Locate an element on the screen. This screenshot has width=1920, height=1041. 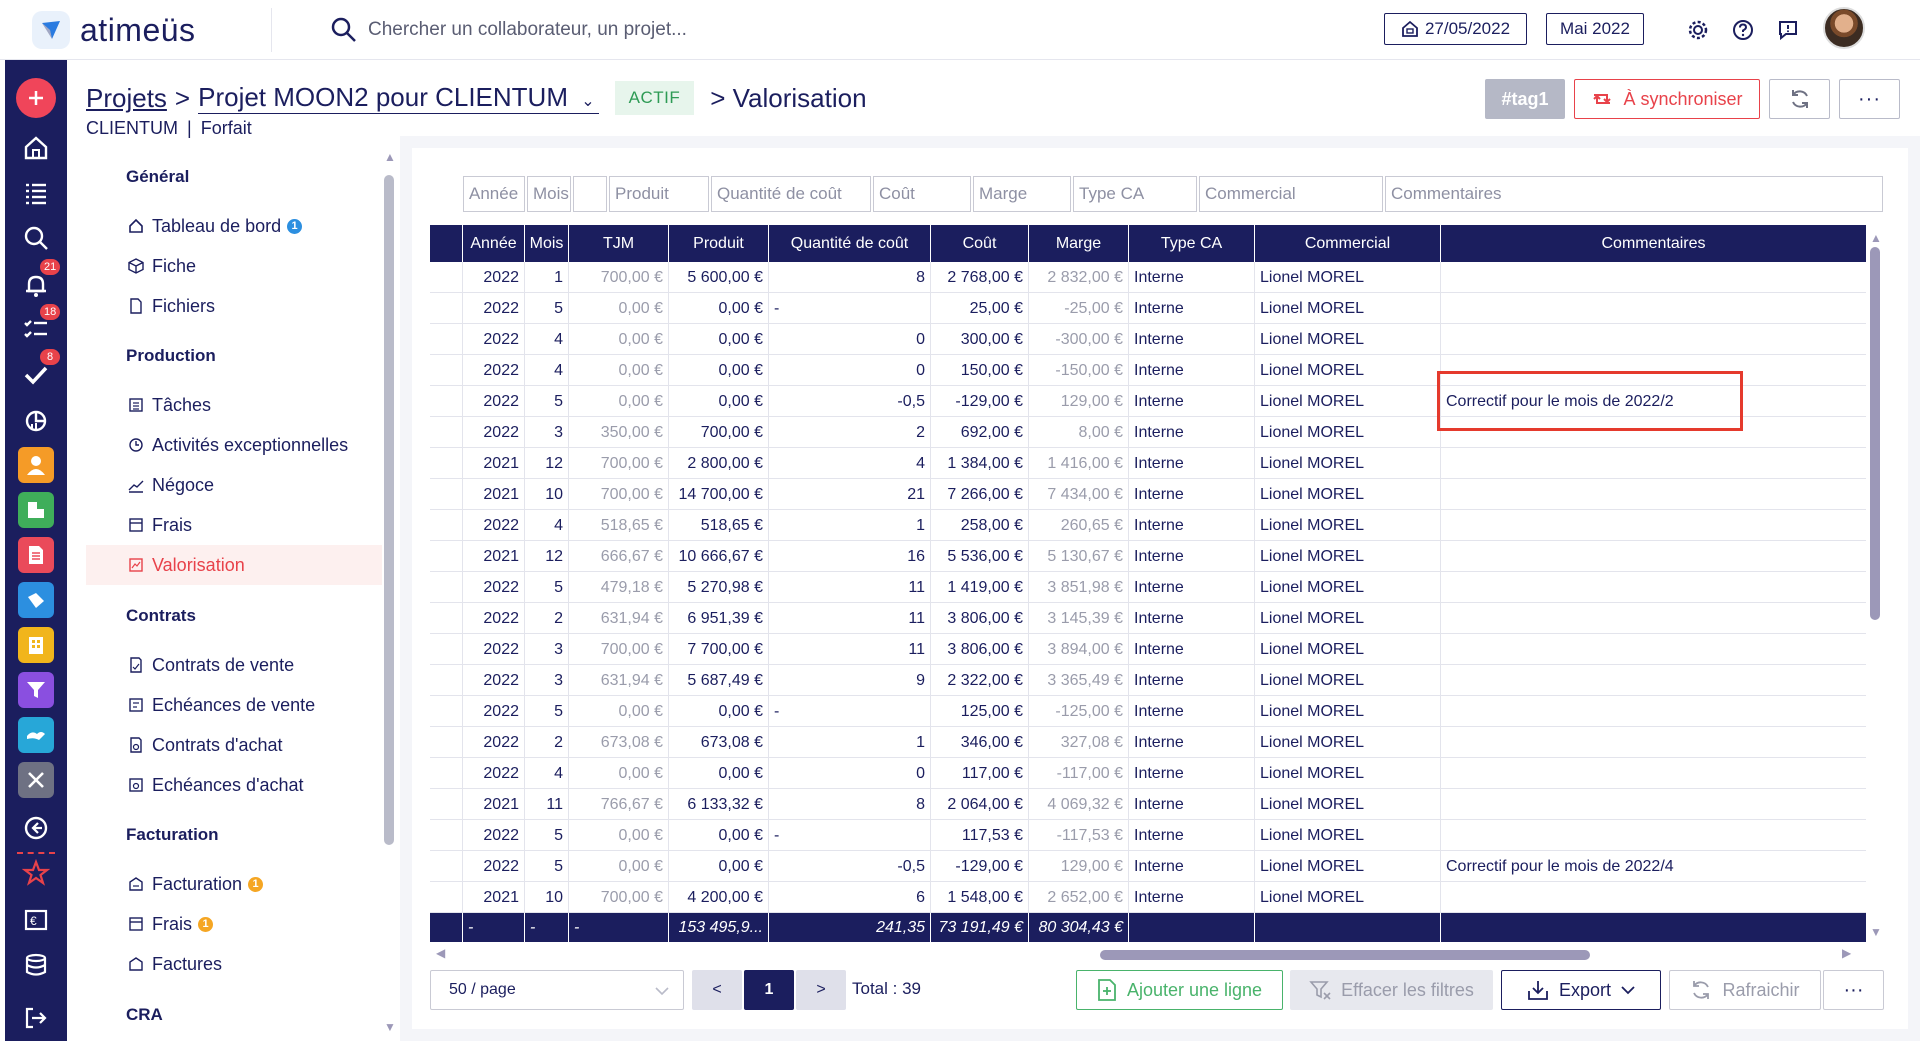
cell-cout: 25,00 € is located at coordinates (980, 308).